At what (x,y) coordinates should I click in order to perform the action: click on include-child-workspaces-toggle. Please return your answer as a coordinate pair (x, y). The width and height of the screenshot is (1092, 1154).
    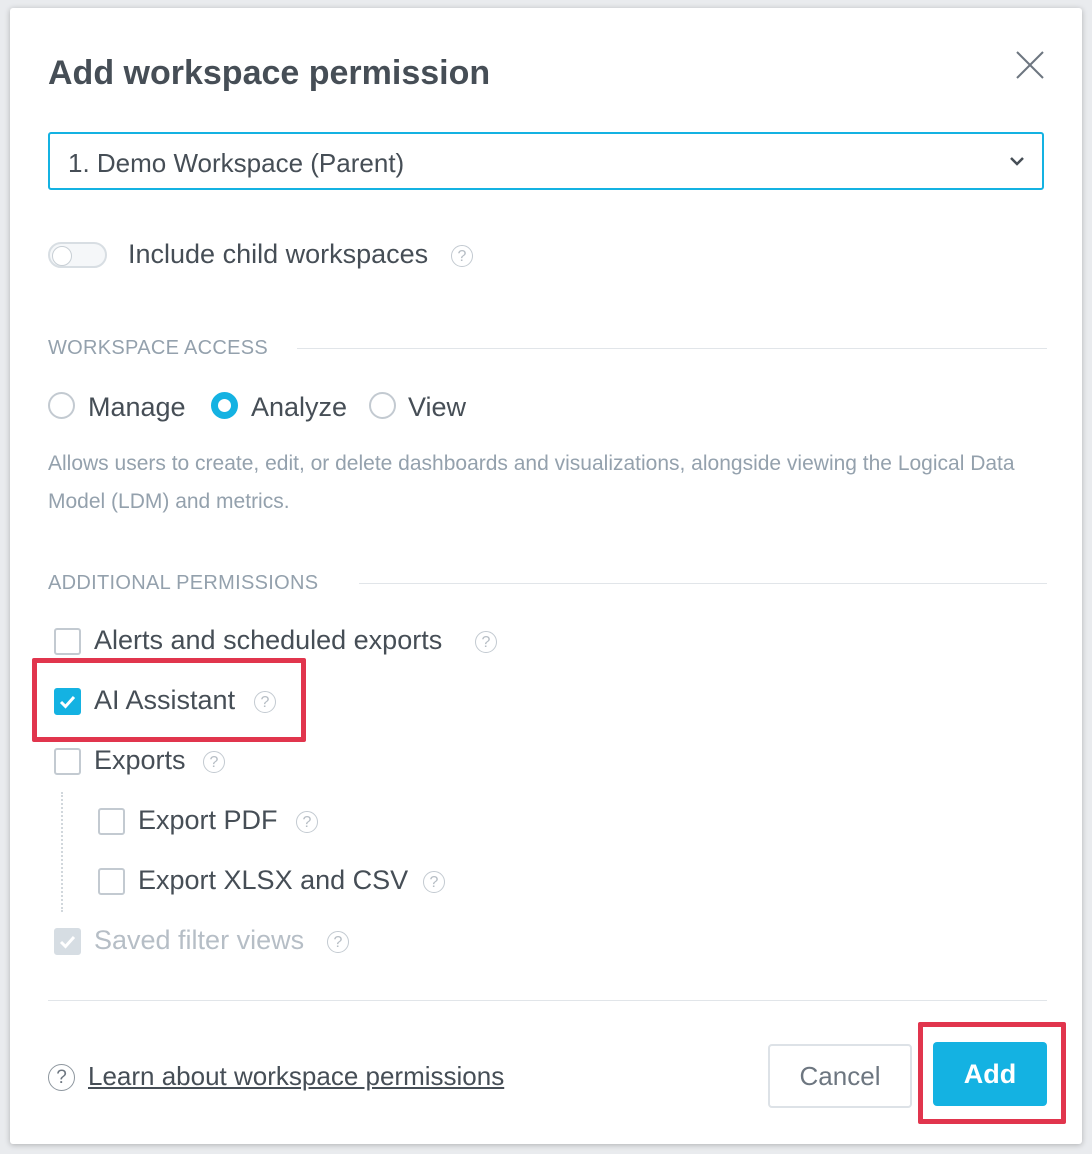
    Looking at the image, I should click on (77, 255).